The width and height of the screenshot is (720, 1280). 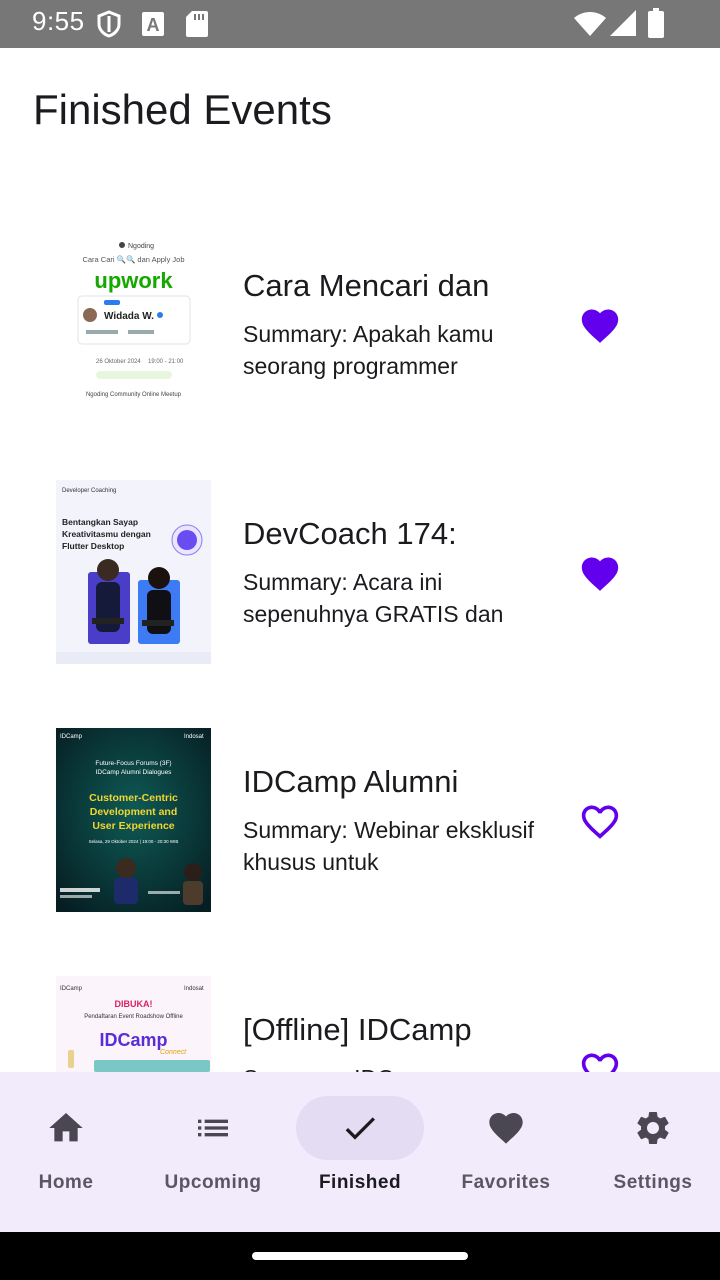 I want to click on thumb-footer: Ngoding Community Online Meetup, so click(x=134, y=395).